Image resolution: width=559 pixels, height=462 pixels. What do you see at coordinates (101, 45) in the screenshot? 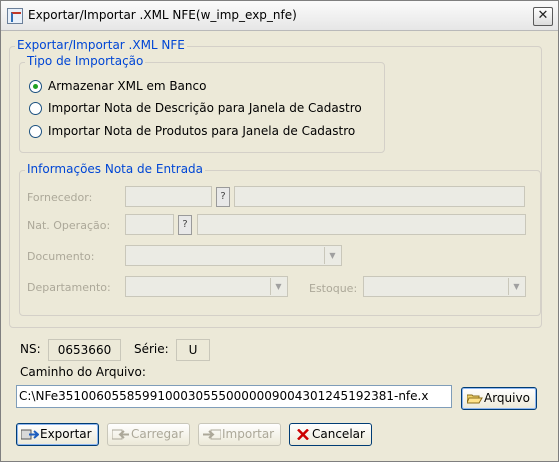
I see `main-group-legend: Exportar/Importar .XML NFE` at bounding box center [101, 45].